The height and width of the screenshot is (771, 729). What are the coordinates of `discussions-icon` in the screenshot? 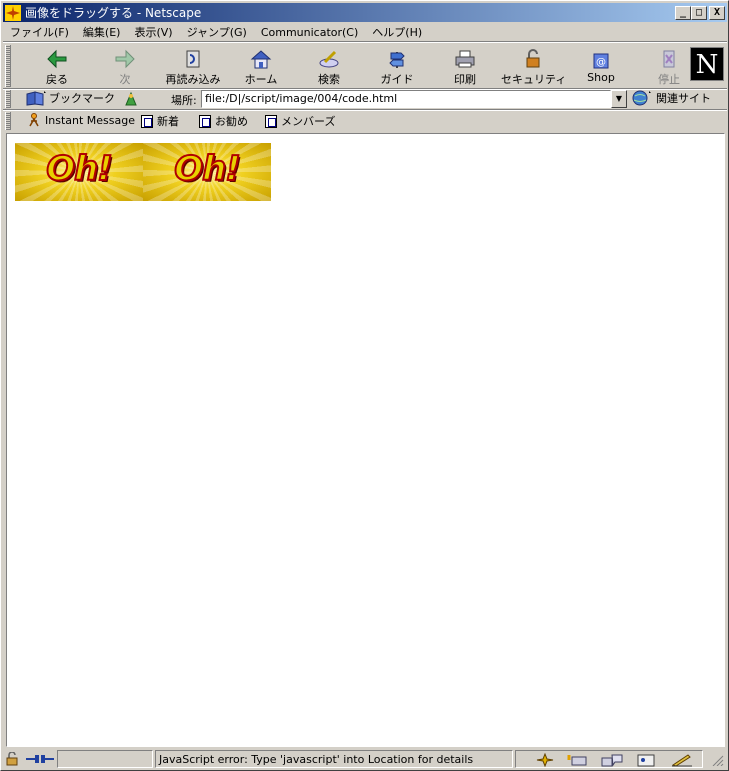 It's located at (612, 760).